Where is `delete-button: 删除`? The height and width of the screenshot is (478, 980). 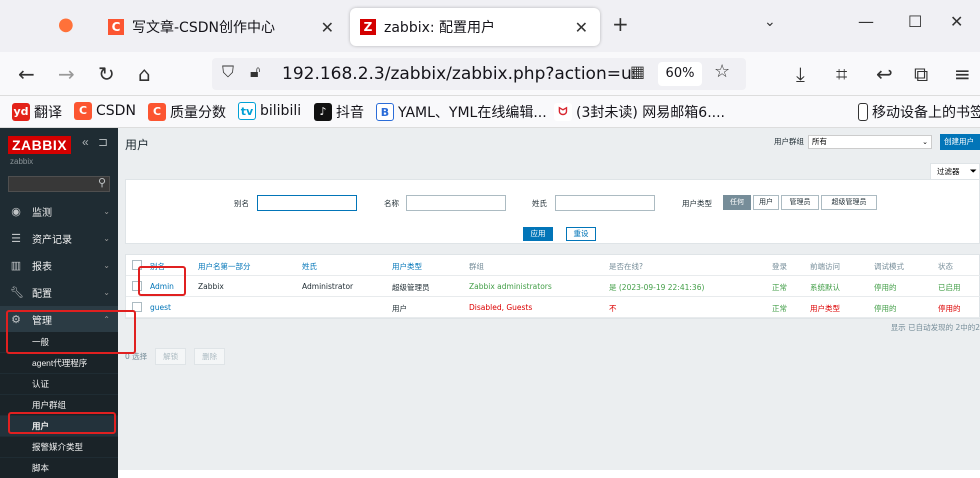
delete-button: 删除 is located at coordinates (210, 356).